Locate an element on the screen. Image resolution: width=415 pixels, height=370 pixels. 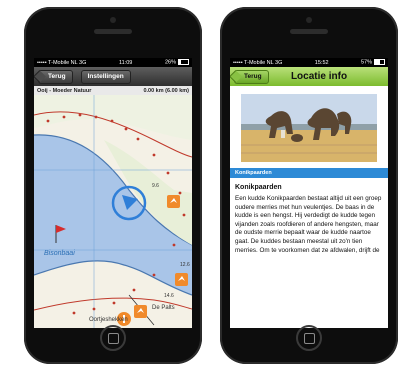
section-header: Konikpaarden is located at coordinates (309, 173).